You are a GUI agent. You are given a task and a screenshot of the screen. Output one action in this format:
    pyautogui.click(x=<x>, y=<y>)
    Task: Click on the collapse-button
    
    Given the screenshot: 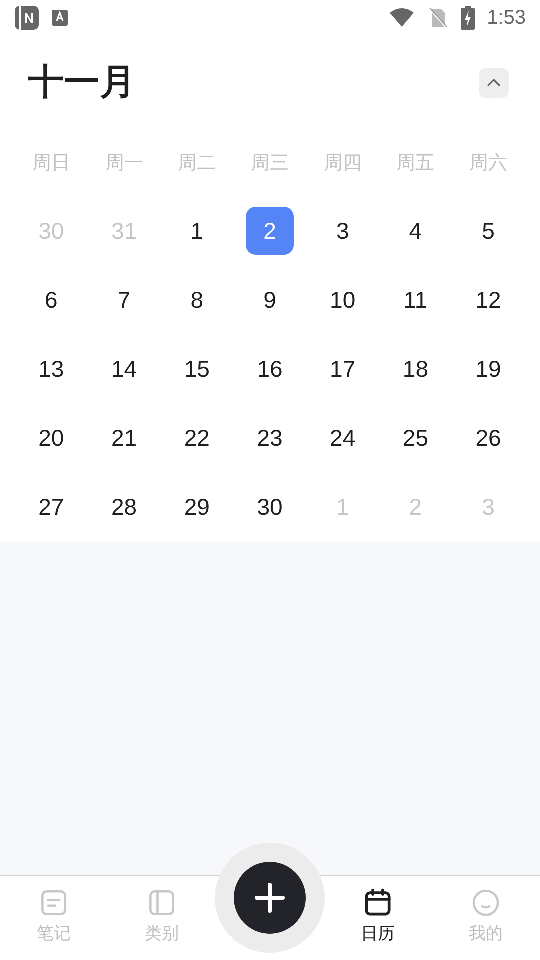 What is the action you would take?
    pyautogui.click(x=494, y=83)
    